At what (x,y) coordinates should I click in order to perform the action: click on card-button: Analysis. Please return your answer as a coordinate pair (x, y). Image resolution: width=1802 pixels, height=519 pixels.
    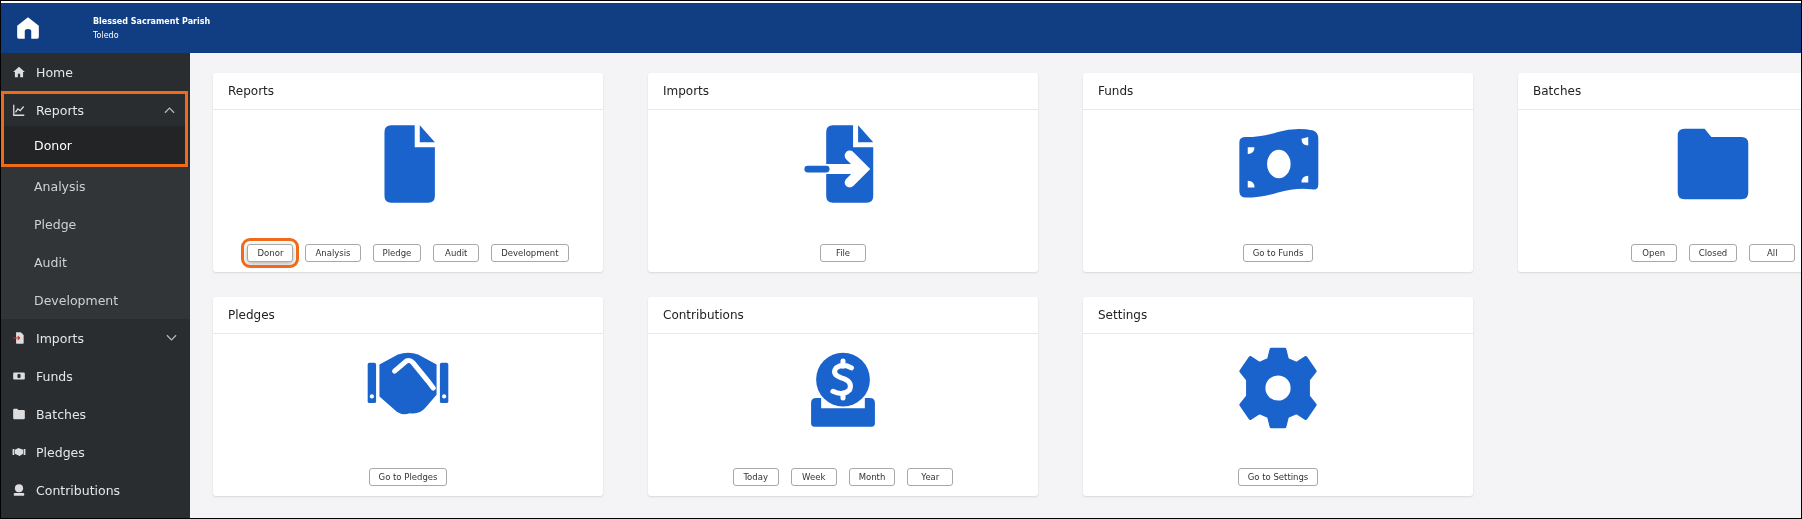
    Looking at the image, I should click on (333, 253).